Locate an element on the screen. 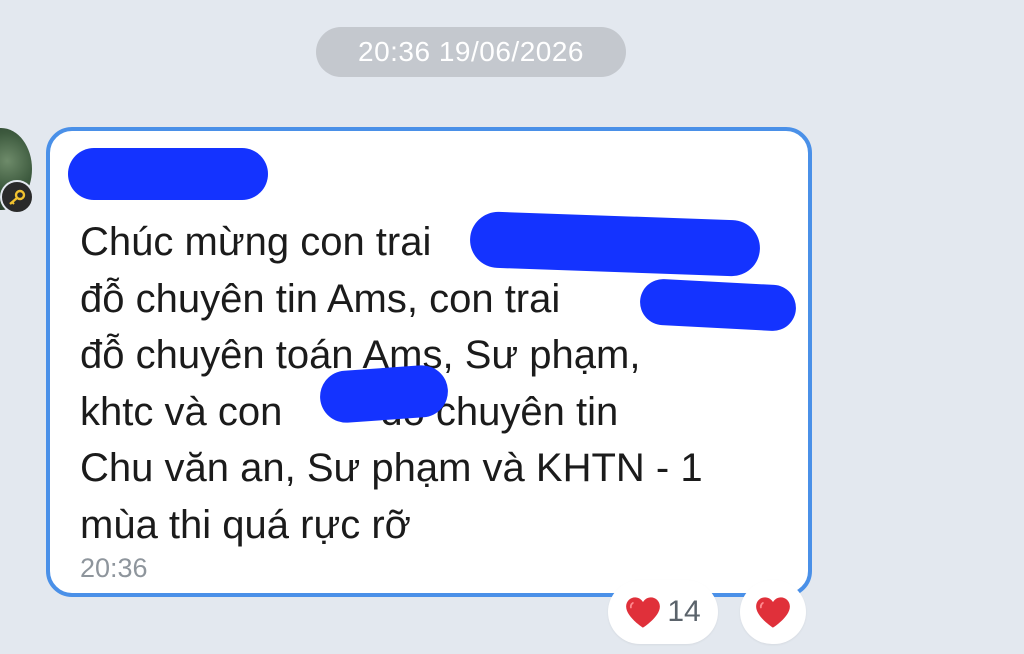 The width and height of the screenshot is (1024, 654). message-line-6: mùa thi quá rực rỡ is located at coordinates (245, 524).